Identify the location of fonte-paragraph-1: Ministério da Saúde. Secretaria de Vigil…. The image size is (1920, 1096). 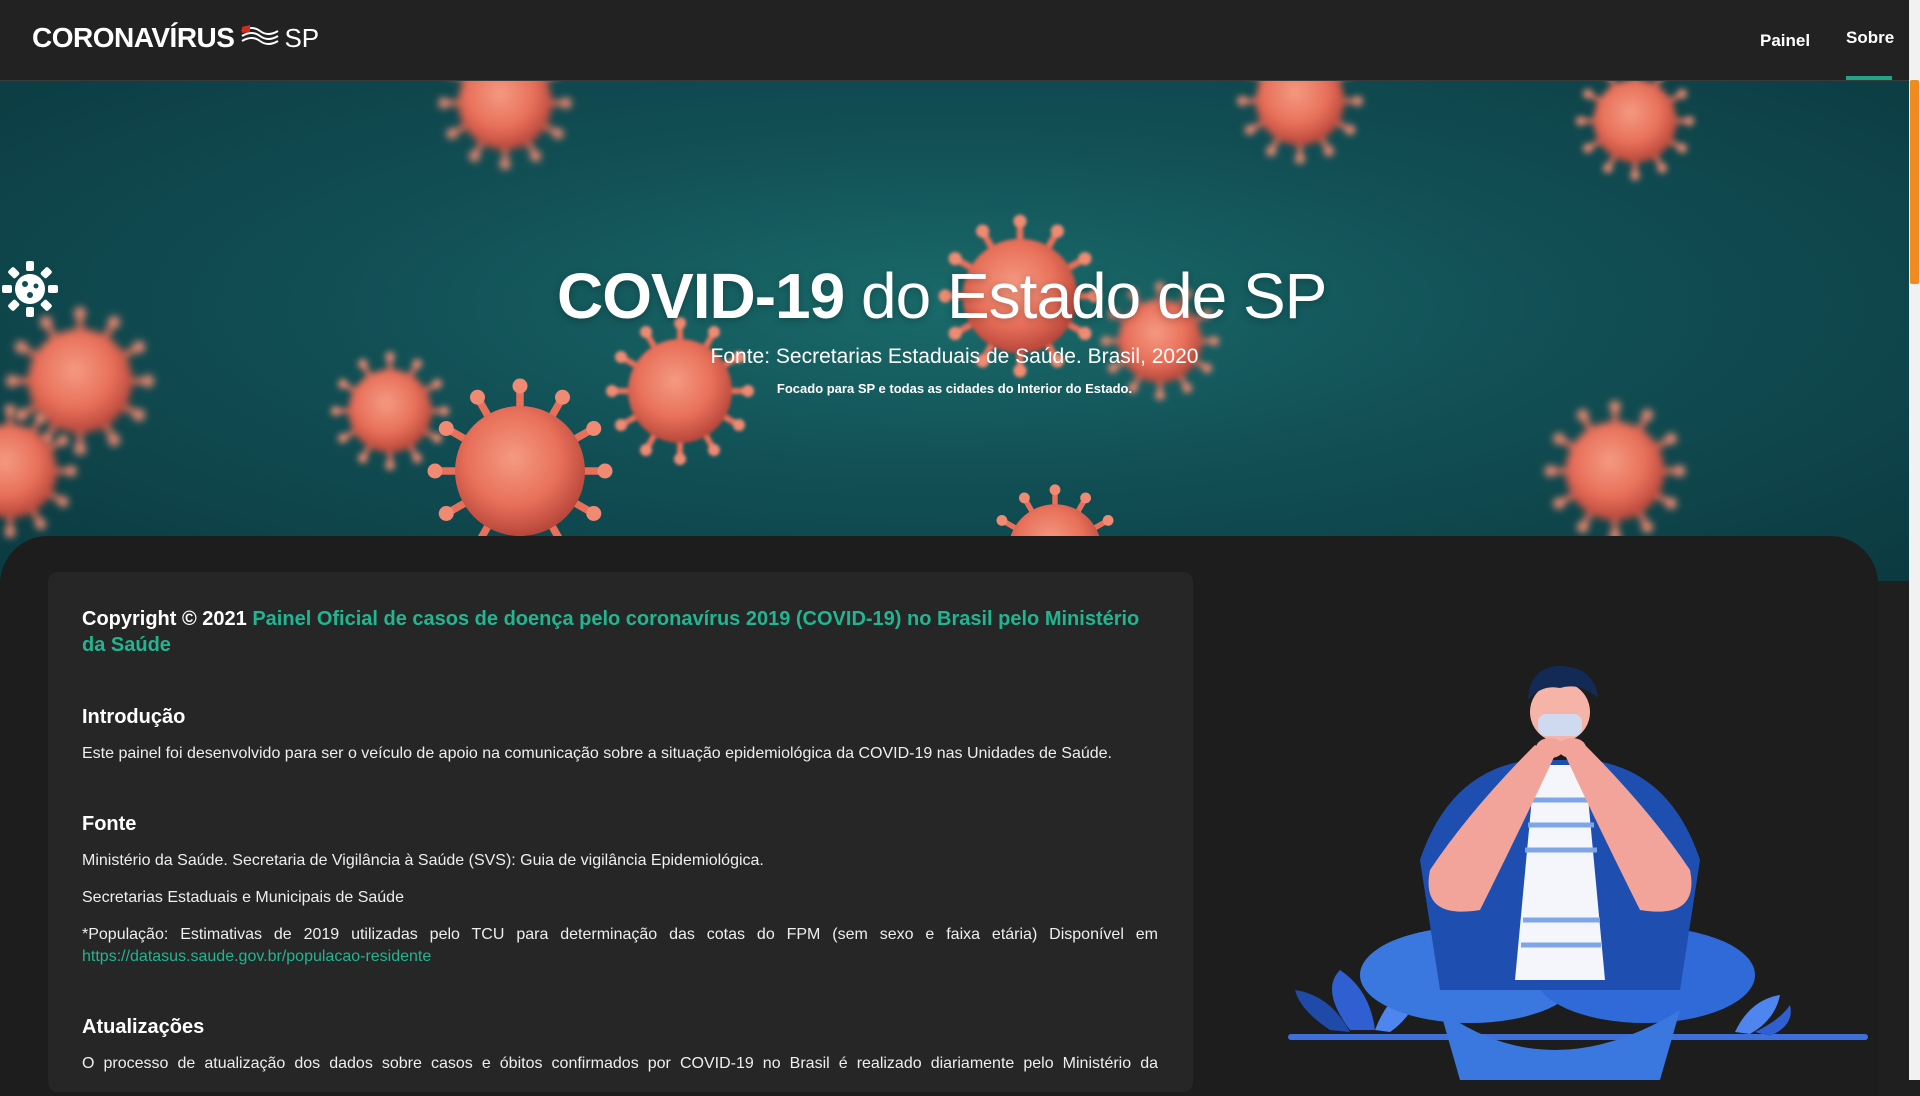
(423, 860).